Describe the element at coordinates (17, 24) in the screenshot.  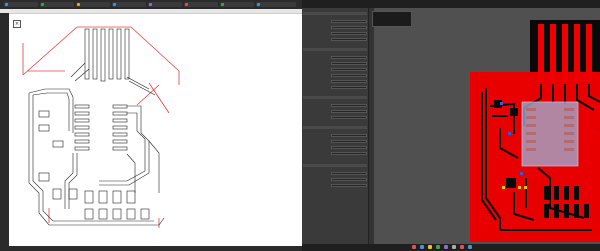
I see `close-icon: ×` at that location.